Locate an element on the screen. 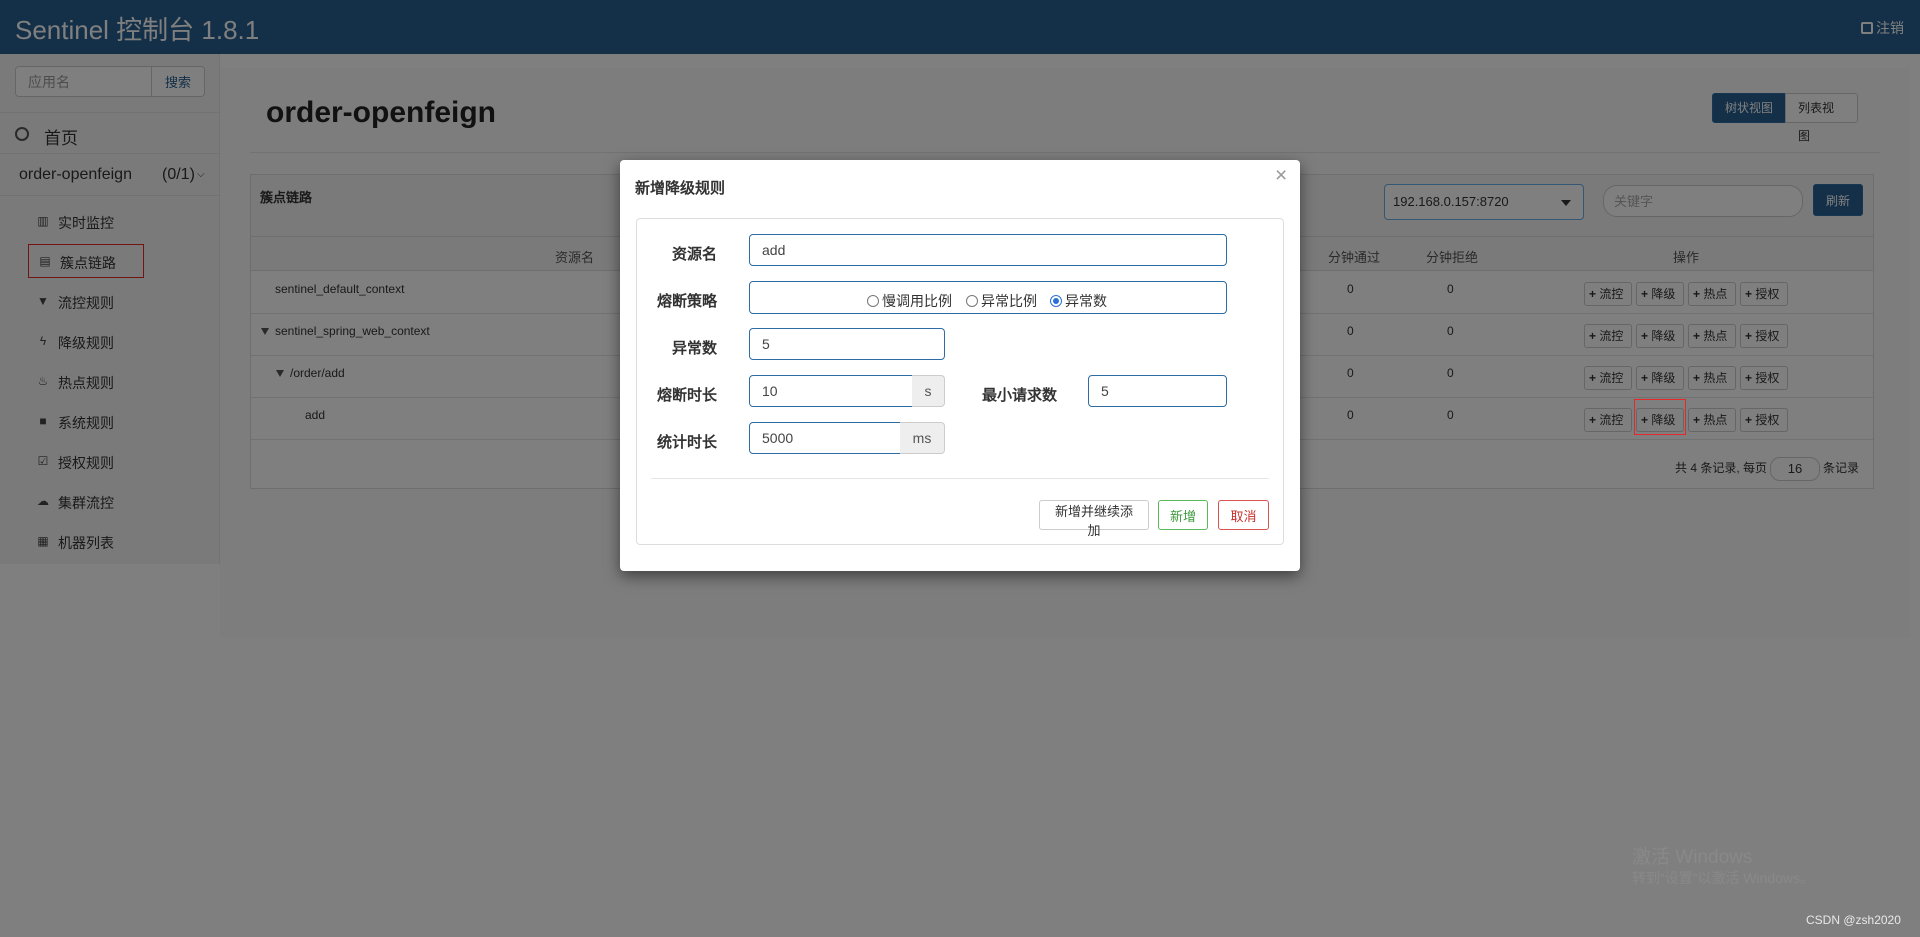  radio-exception-count: 异常数 is located at coordinates (1078, 301).